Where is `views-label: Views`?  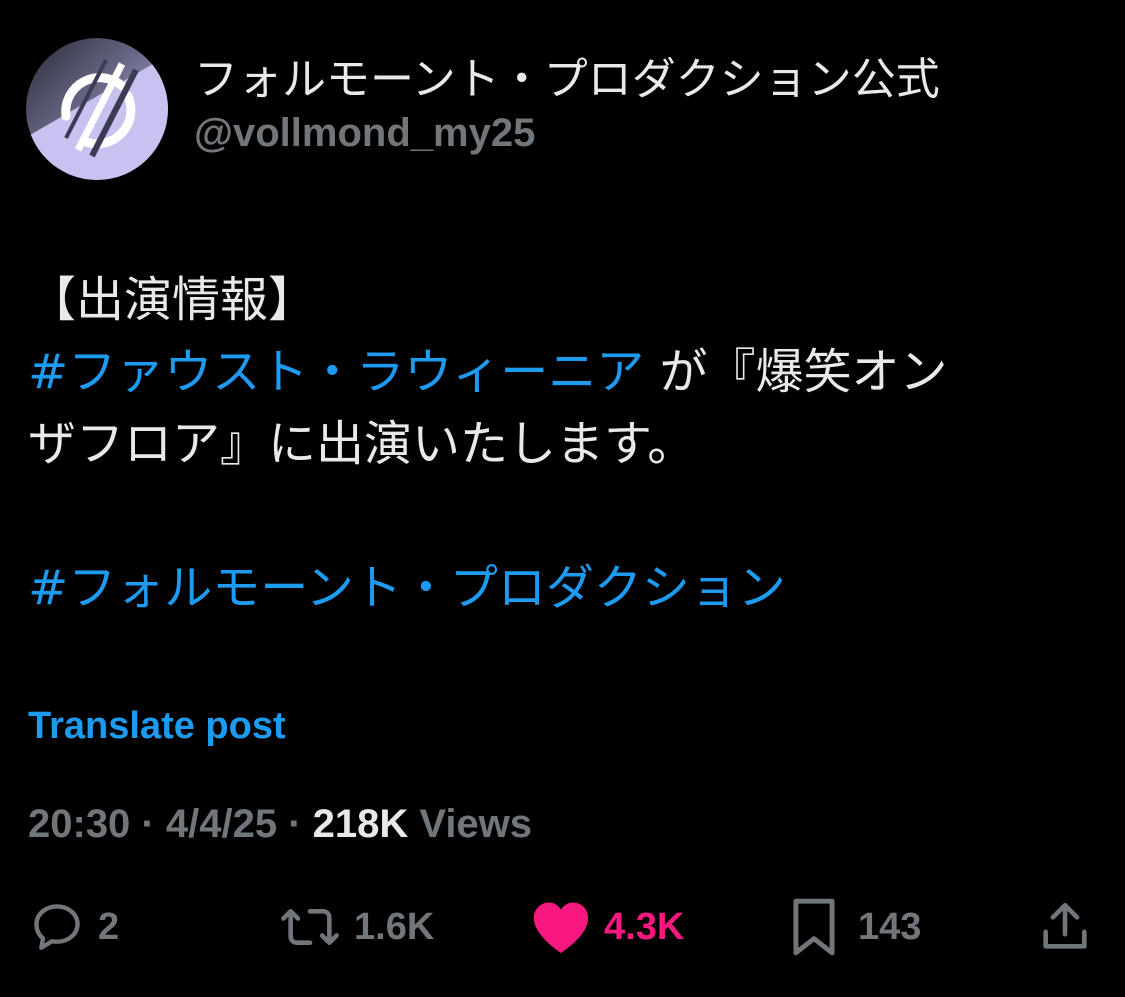 views-label: Views is located at coordinates (470, 824).